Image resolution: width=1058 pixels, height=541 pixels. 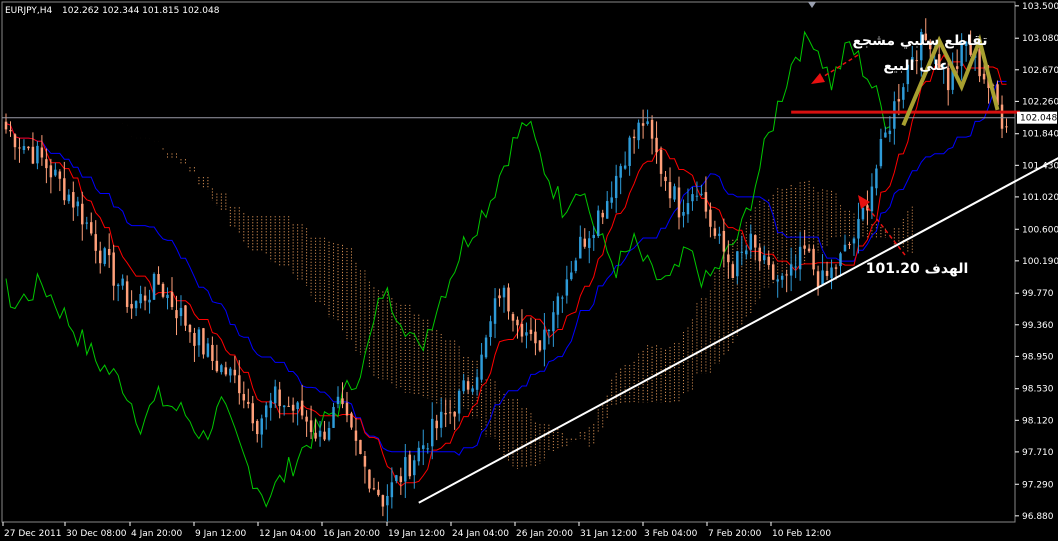 I want to click on signal-label-line2: على البيع, so click(x=915, y=66).